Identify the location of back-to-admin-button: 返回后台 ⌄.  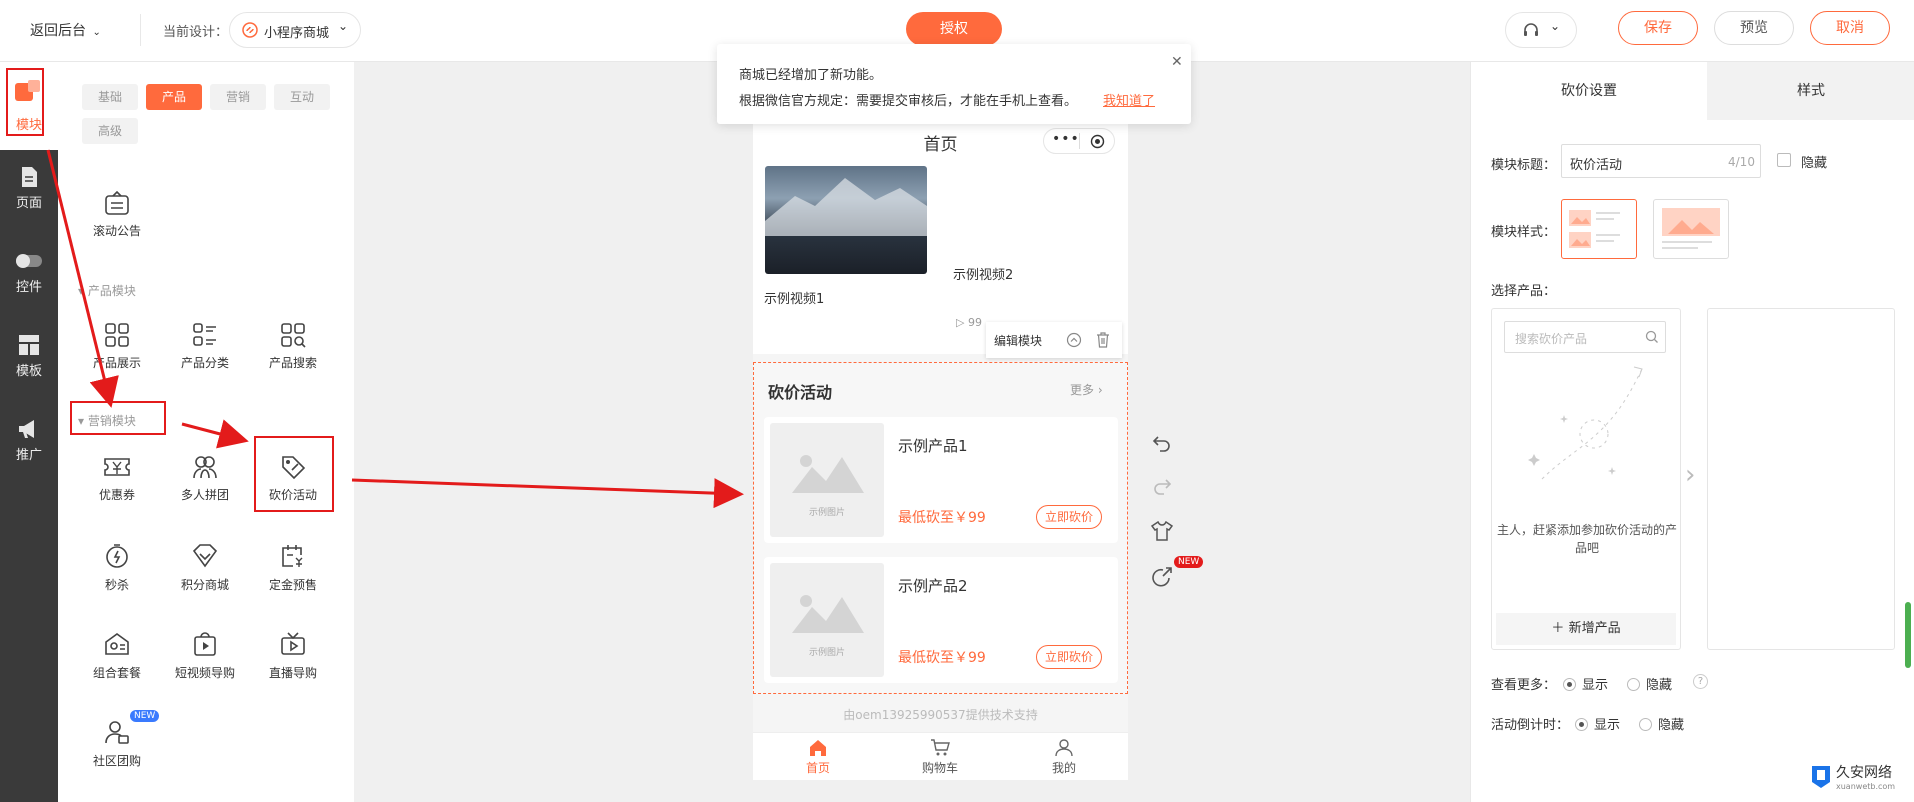
(65, 30).